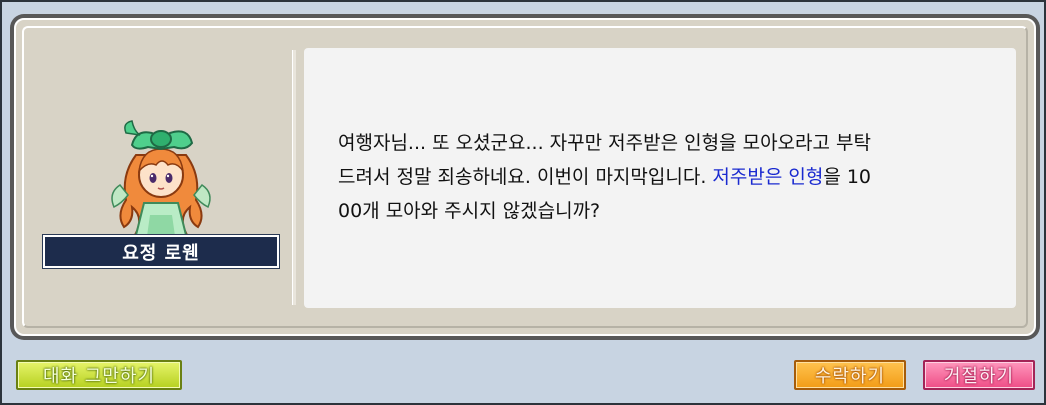  I want to click on fairy-npc-portrait-icon, so click(161, 182).